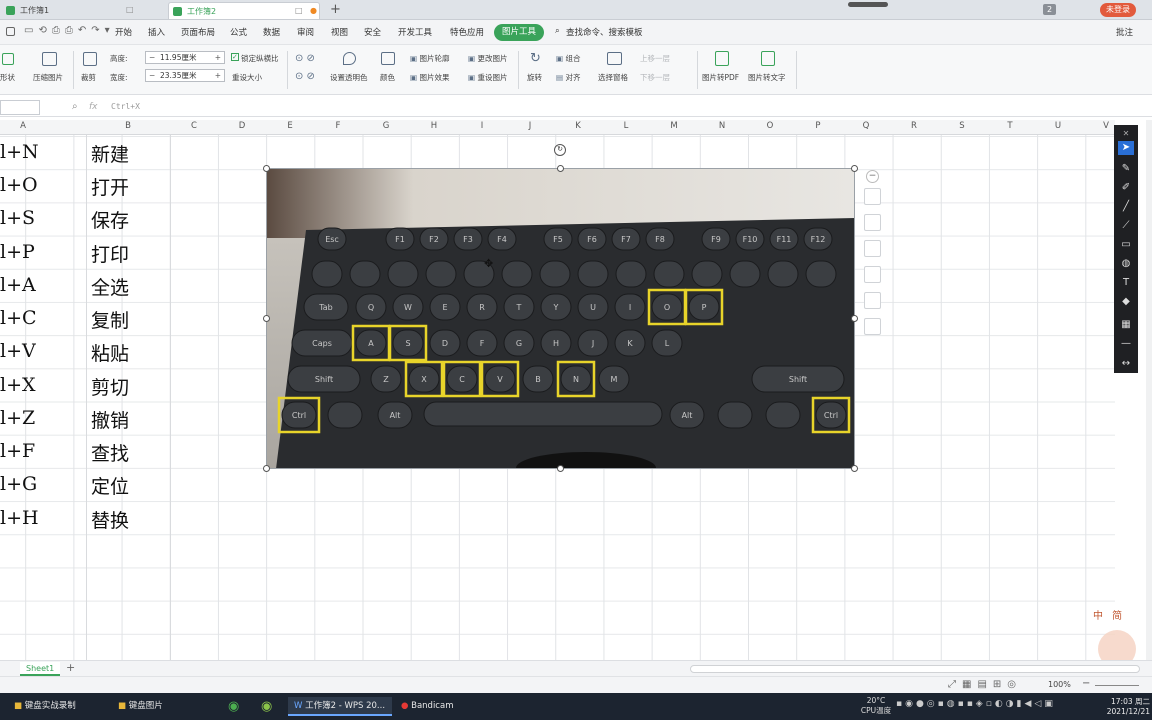 The height and width of the screenshot is (720, 1152). Describe the element at coordinates (194, 126) in the screenshot. I see `column-header-c: C` at that location.